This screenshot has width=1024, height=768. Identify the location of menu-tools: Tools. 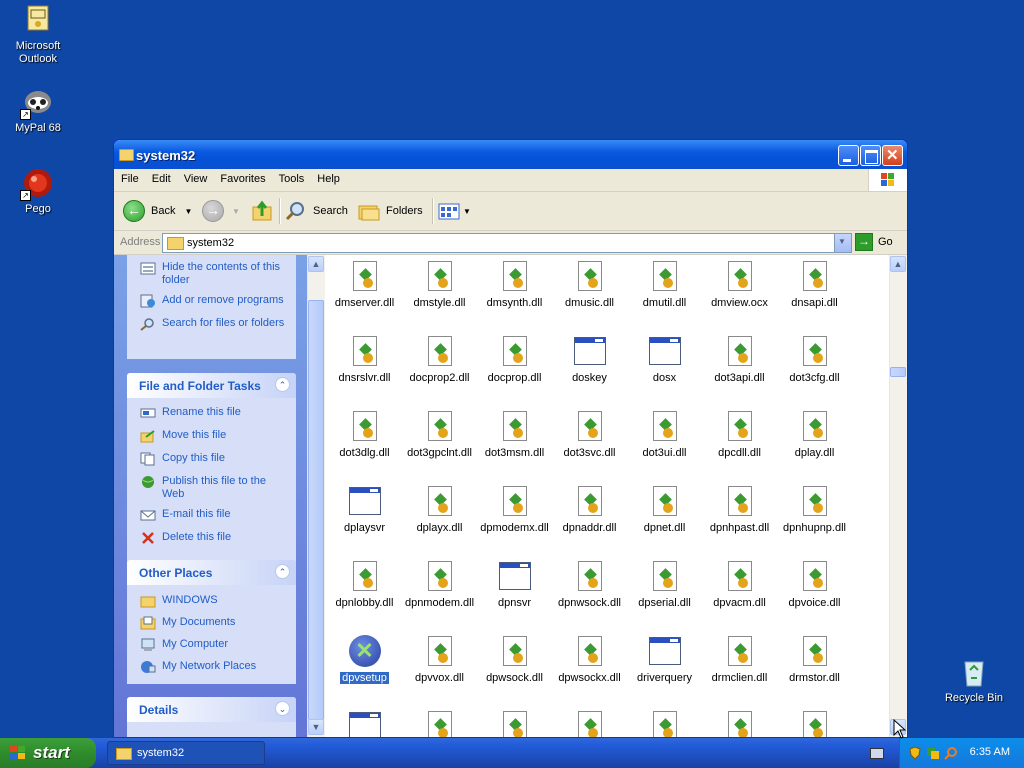
(291, 177).